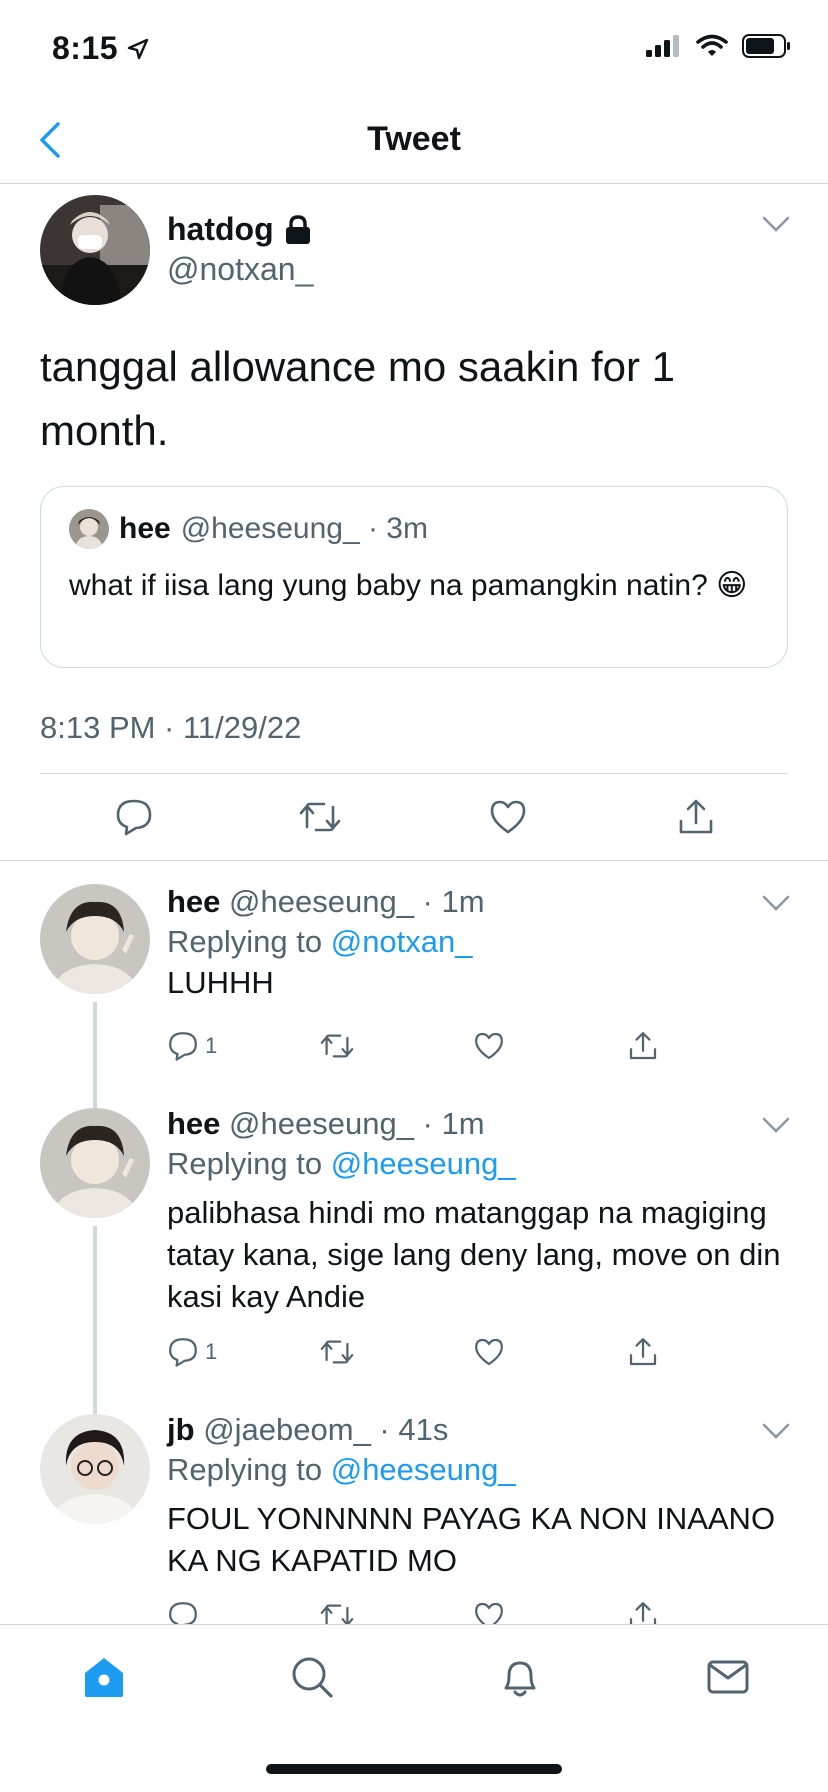 The height and width of the screenshot is (1792, 828). I want to click on replying-to-mention: @notxan_, so click(402, 941).